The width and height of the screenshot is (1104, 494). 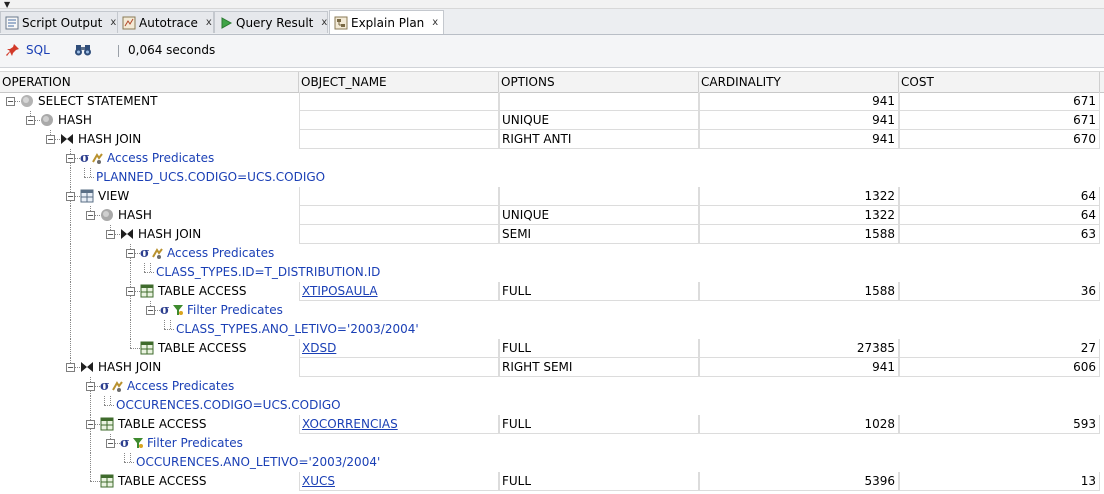 I want to click on table-row: PLANNED_UCS.CODIGO=UCS.CODIGO, so click(x=552, y=177).